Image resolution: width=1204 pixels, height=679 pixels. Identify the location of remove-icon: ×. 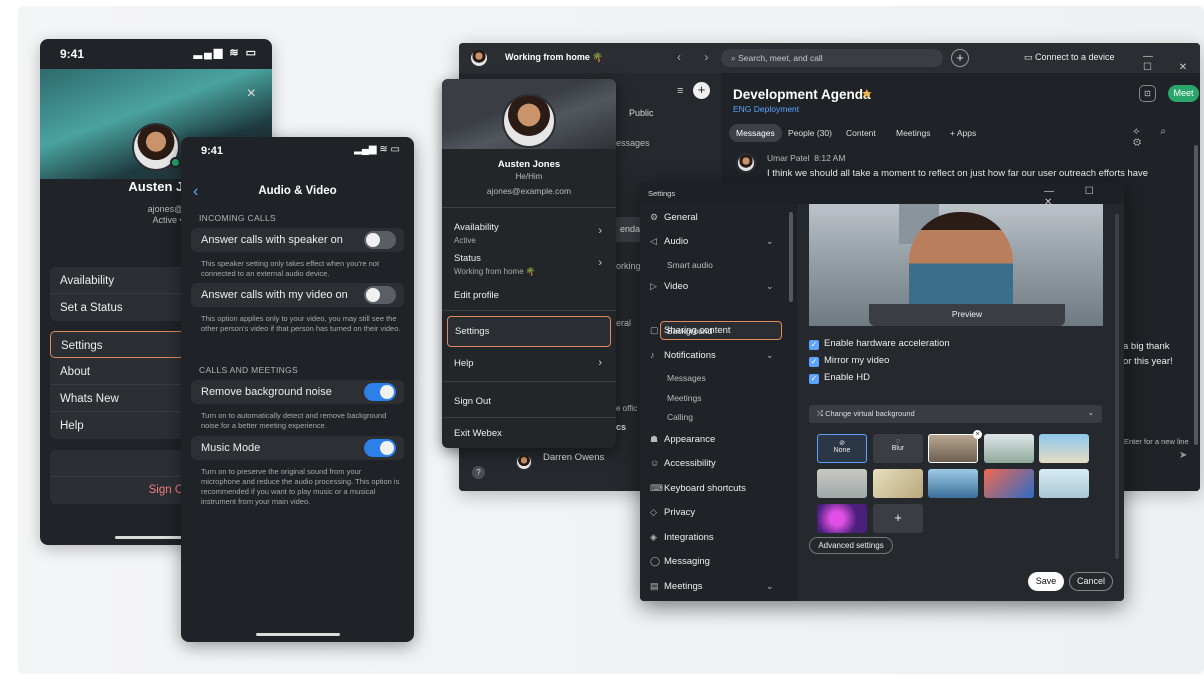
(977, 434).